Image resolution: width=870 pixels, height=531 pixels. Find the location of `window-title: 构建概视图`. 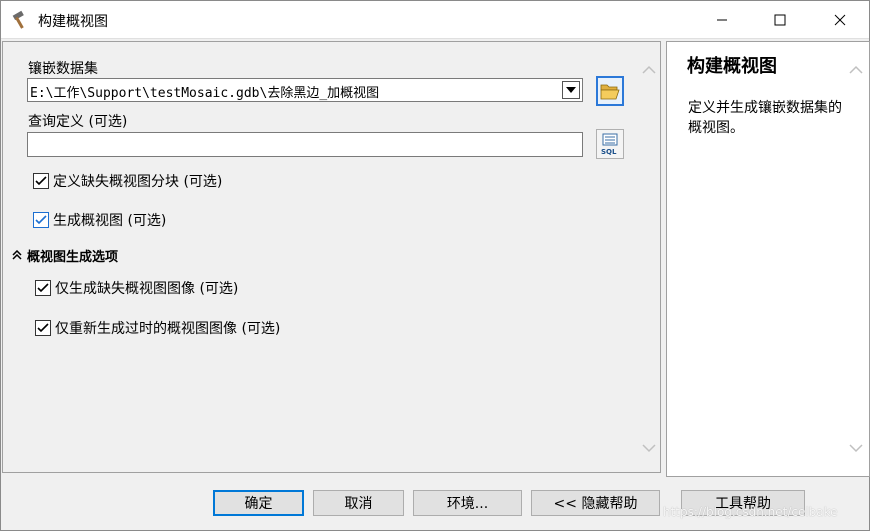

window-title: 构建概视图 is located at coordinates (73, 22).